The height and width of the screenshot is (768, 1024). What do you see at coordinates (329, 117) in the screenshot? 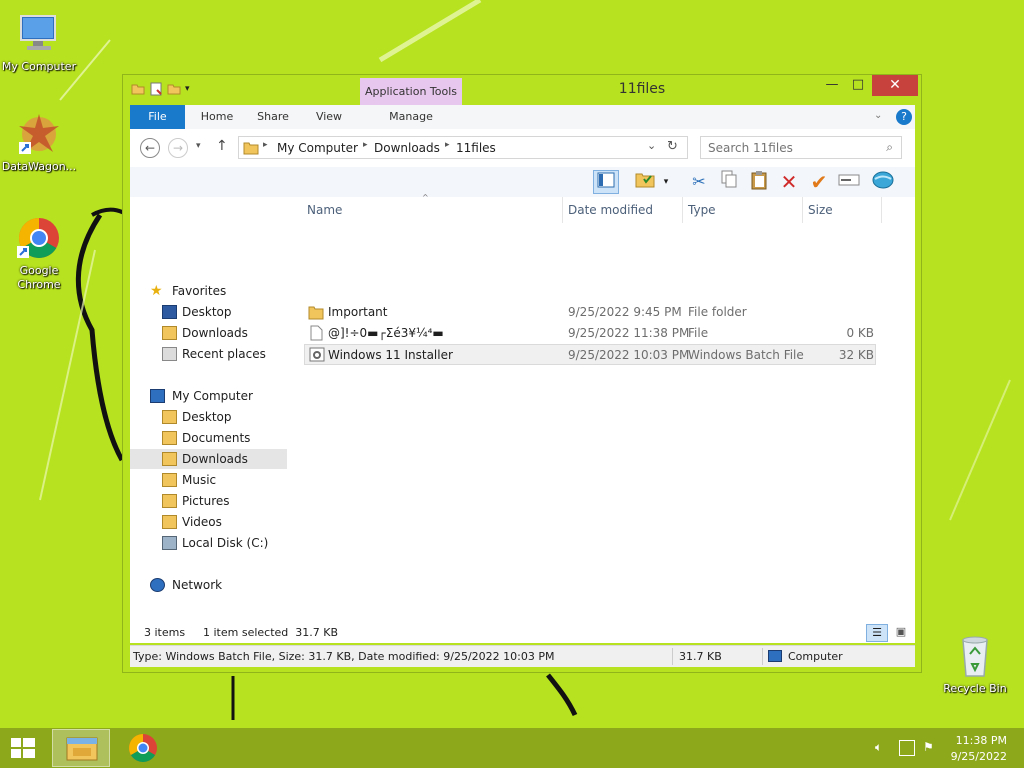
I see `tab-view: View` at bounding box center [329, 117].